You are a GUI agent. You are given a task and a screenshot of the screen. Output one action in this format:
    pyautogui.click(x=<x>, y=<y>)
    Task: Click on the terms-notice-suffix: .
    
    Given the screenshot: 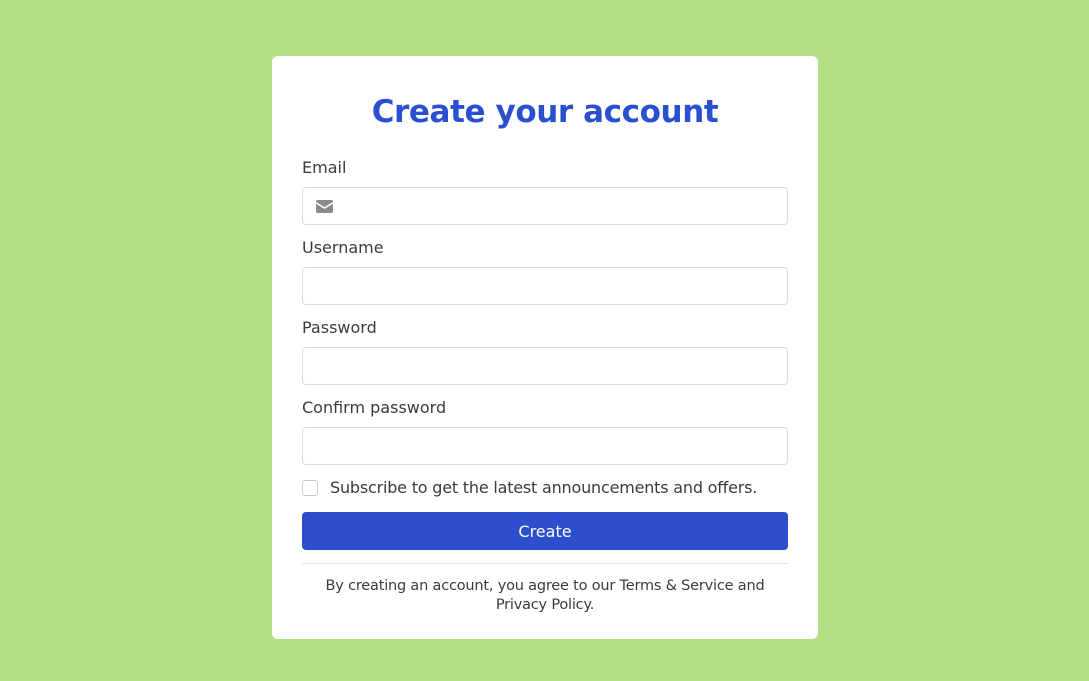 What is the action you would take?
    pyautogui.click(x=592, y=605)
    